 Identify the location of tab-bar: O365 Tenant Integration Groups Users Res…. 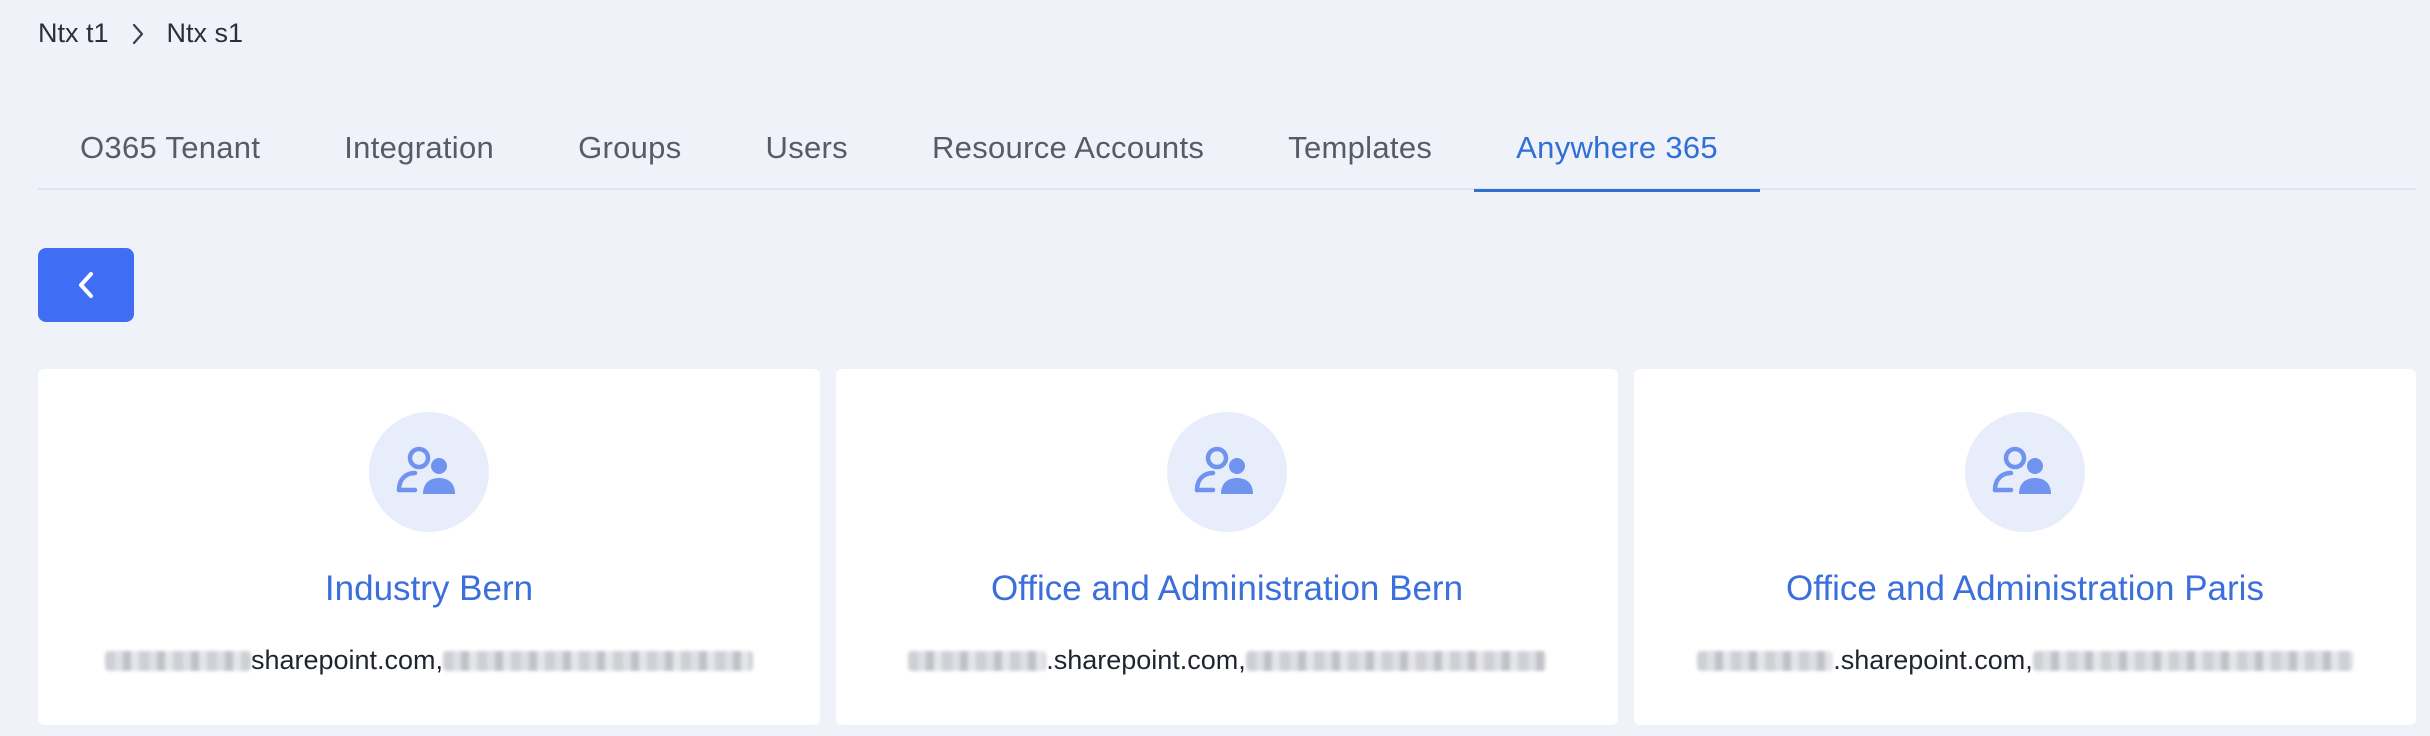
(1227, 149).